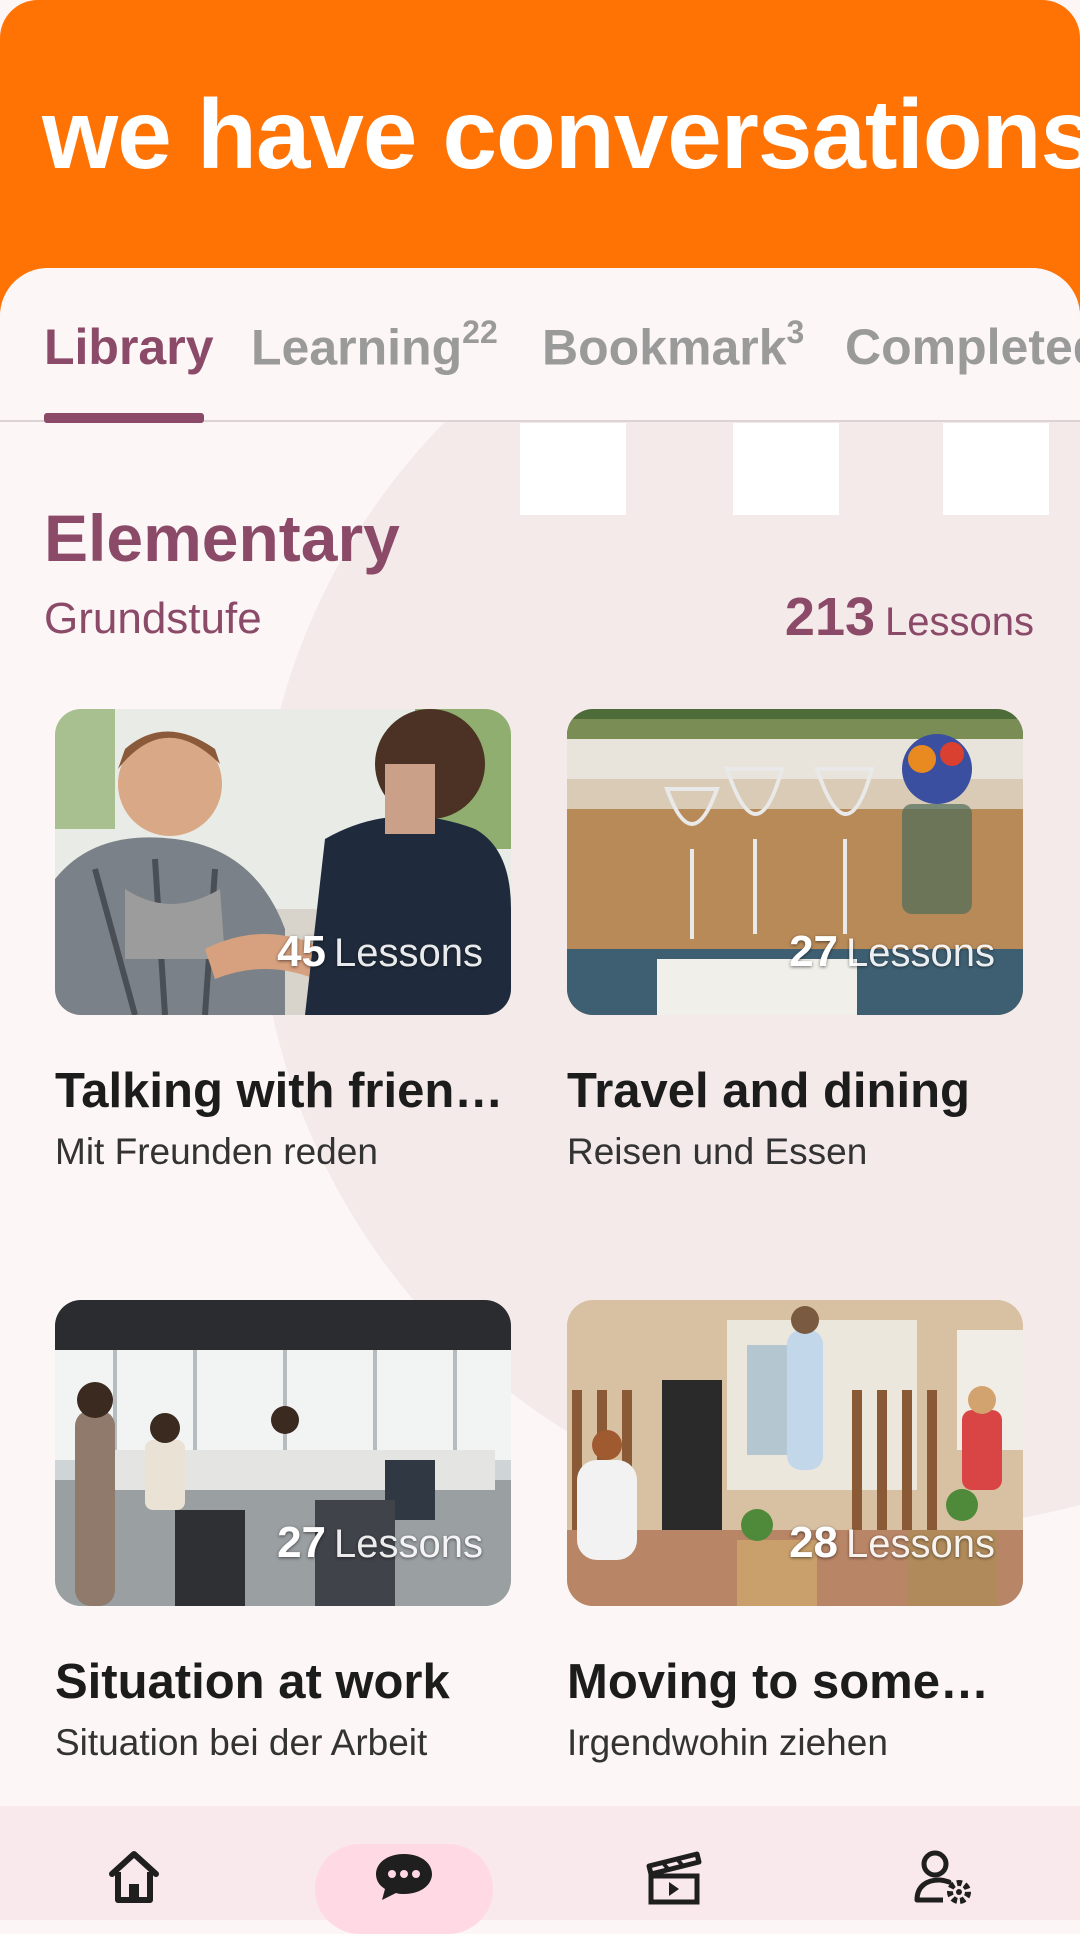 This screenshot has height=1934, width=1080. What do you see at coordinates (374, 345) in the screenshot?
I see `tab-learning: Learning22` at bounding box center [374, 345].